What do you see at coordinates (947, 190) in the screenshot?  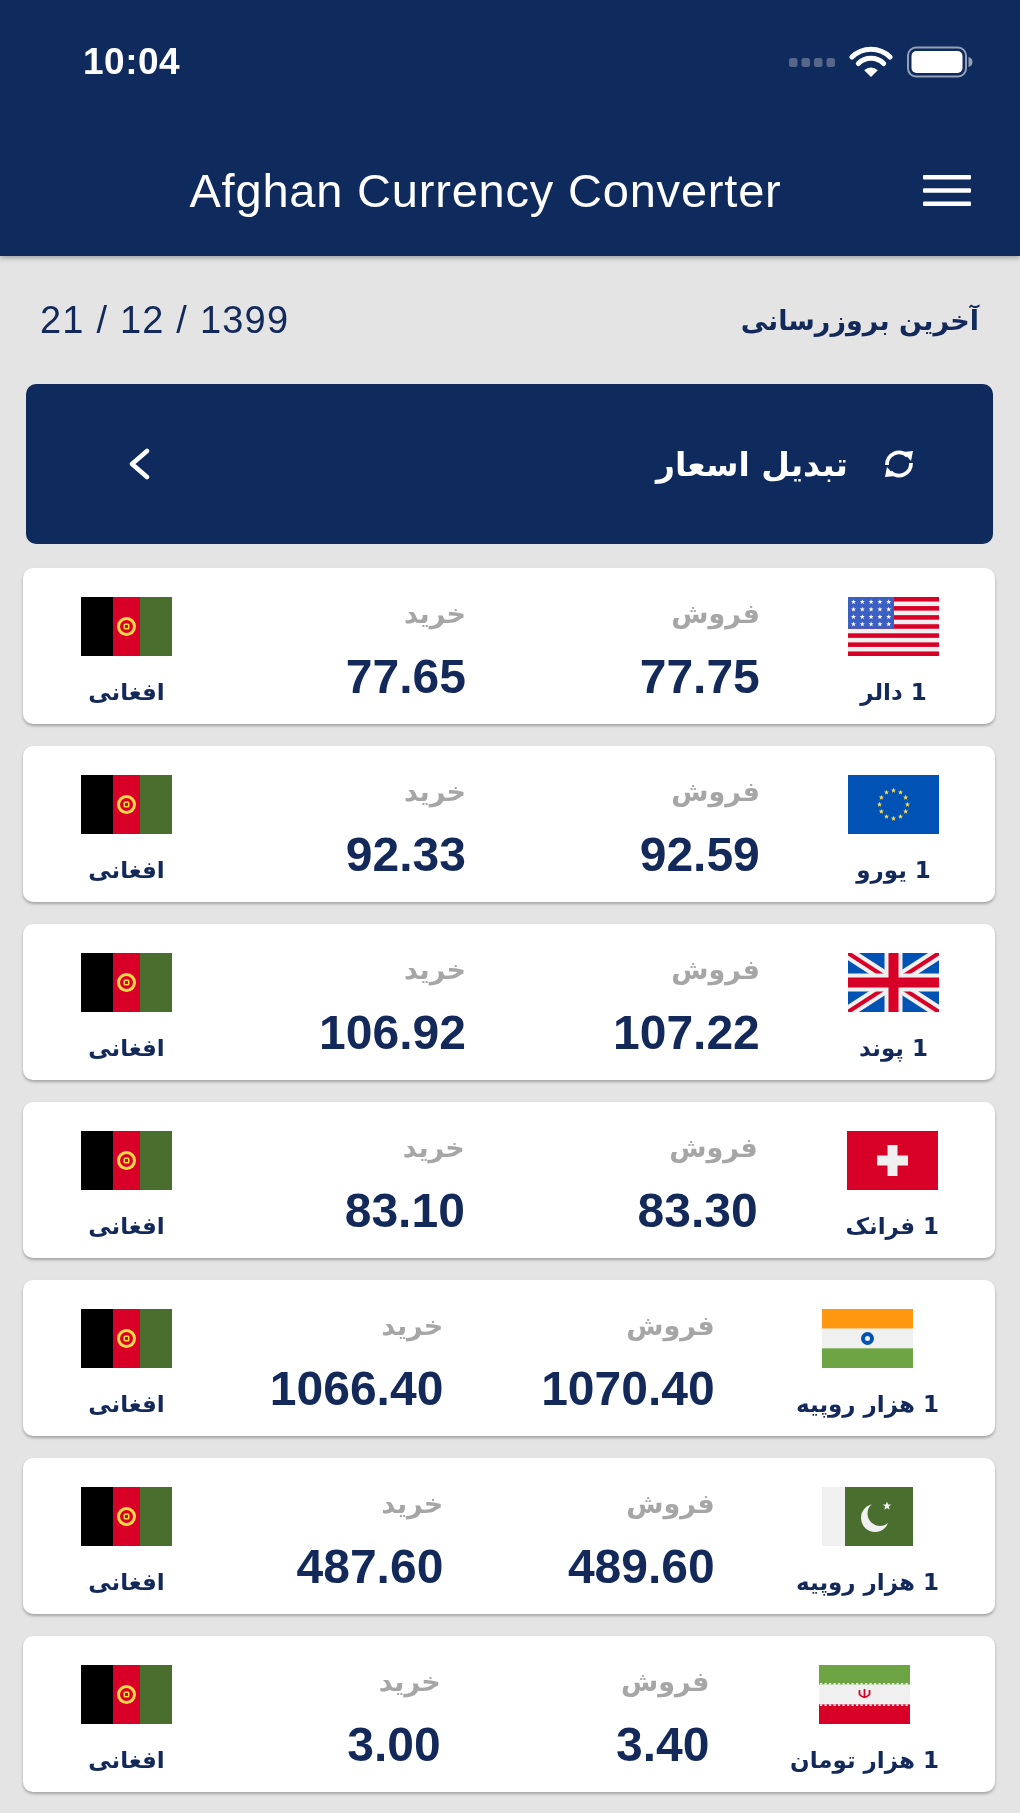 I see `menu-icon` at bounding box center [947, 190].